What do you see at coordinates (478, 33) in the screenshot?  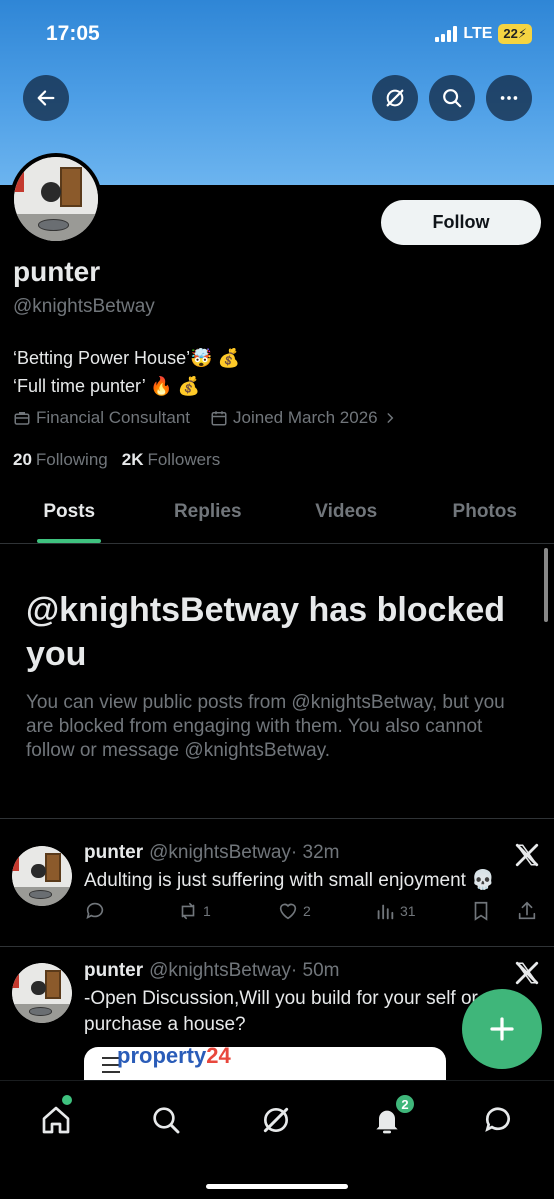 I see `network-type: LTE` at bounding box center [478, 33].